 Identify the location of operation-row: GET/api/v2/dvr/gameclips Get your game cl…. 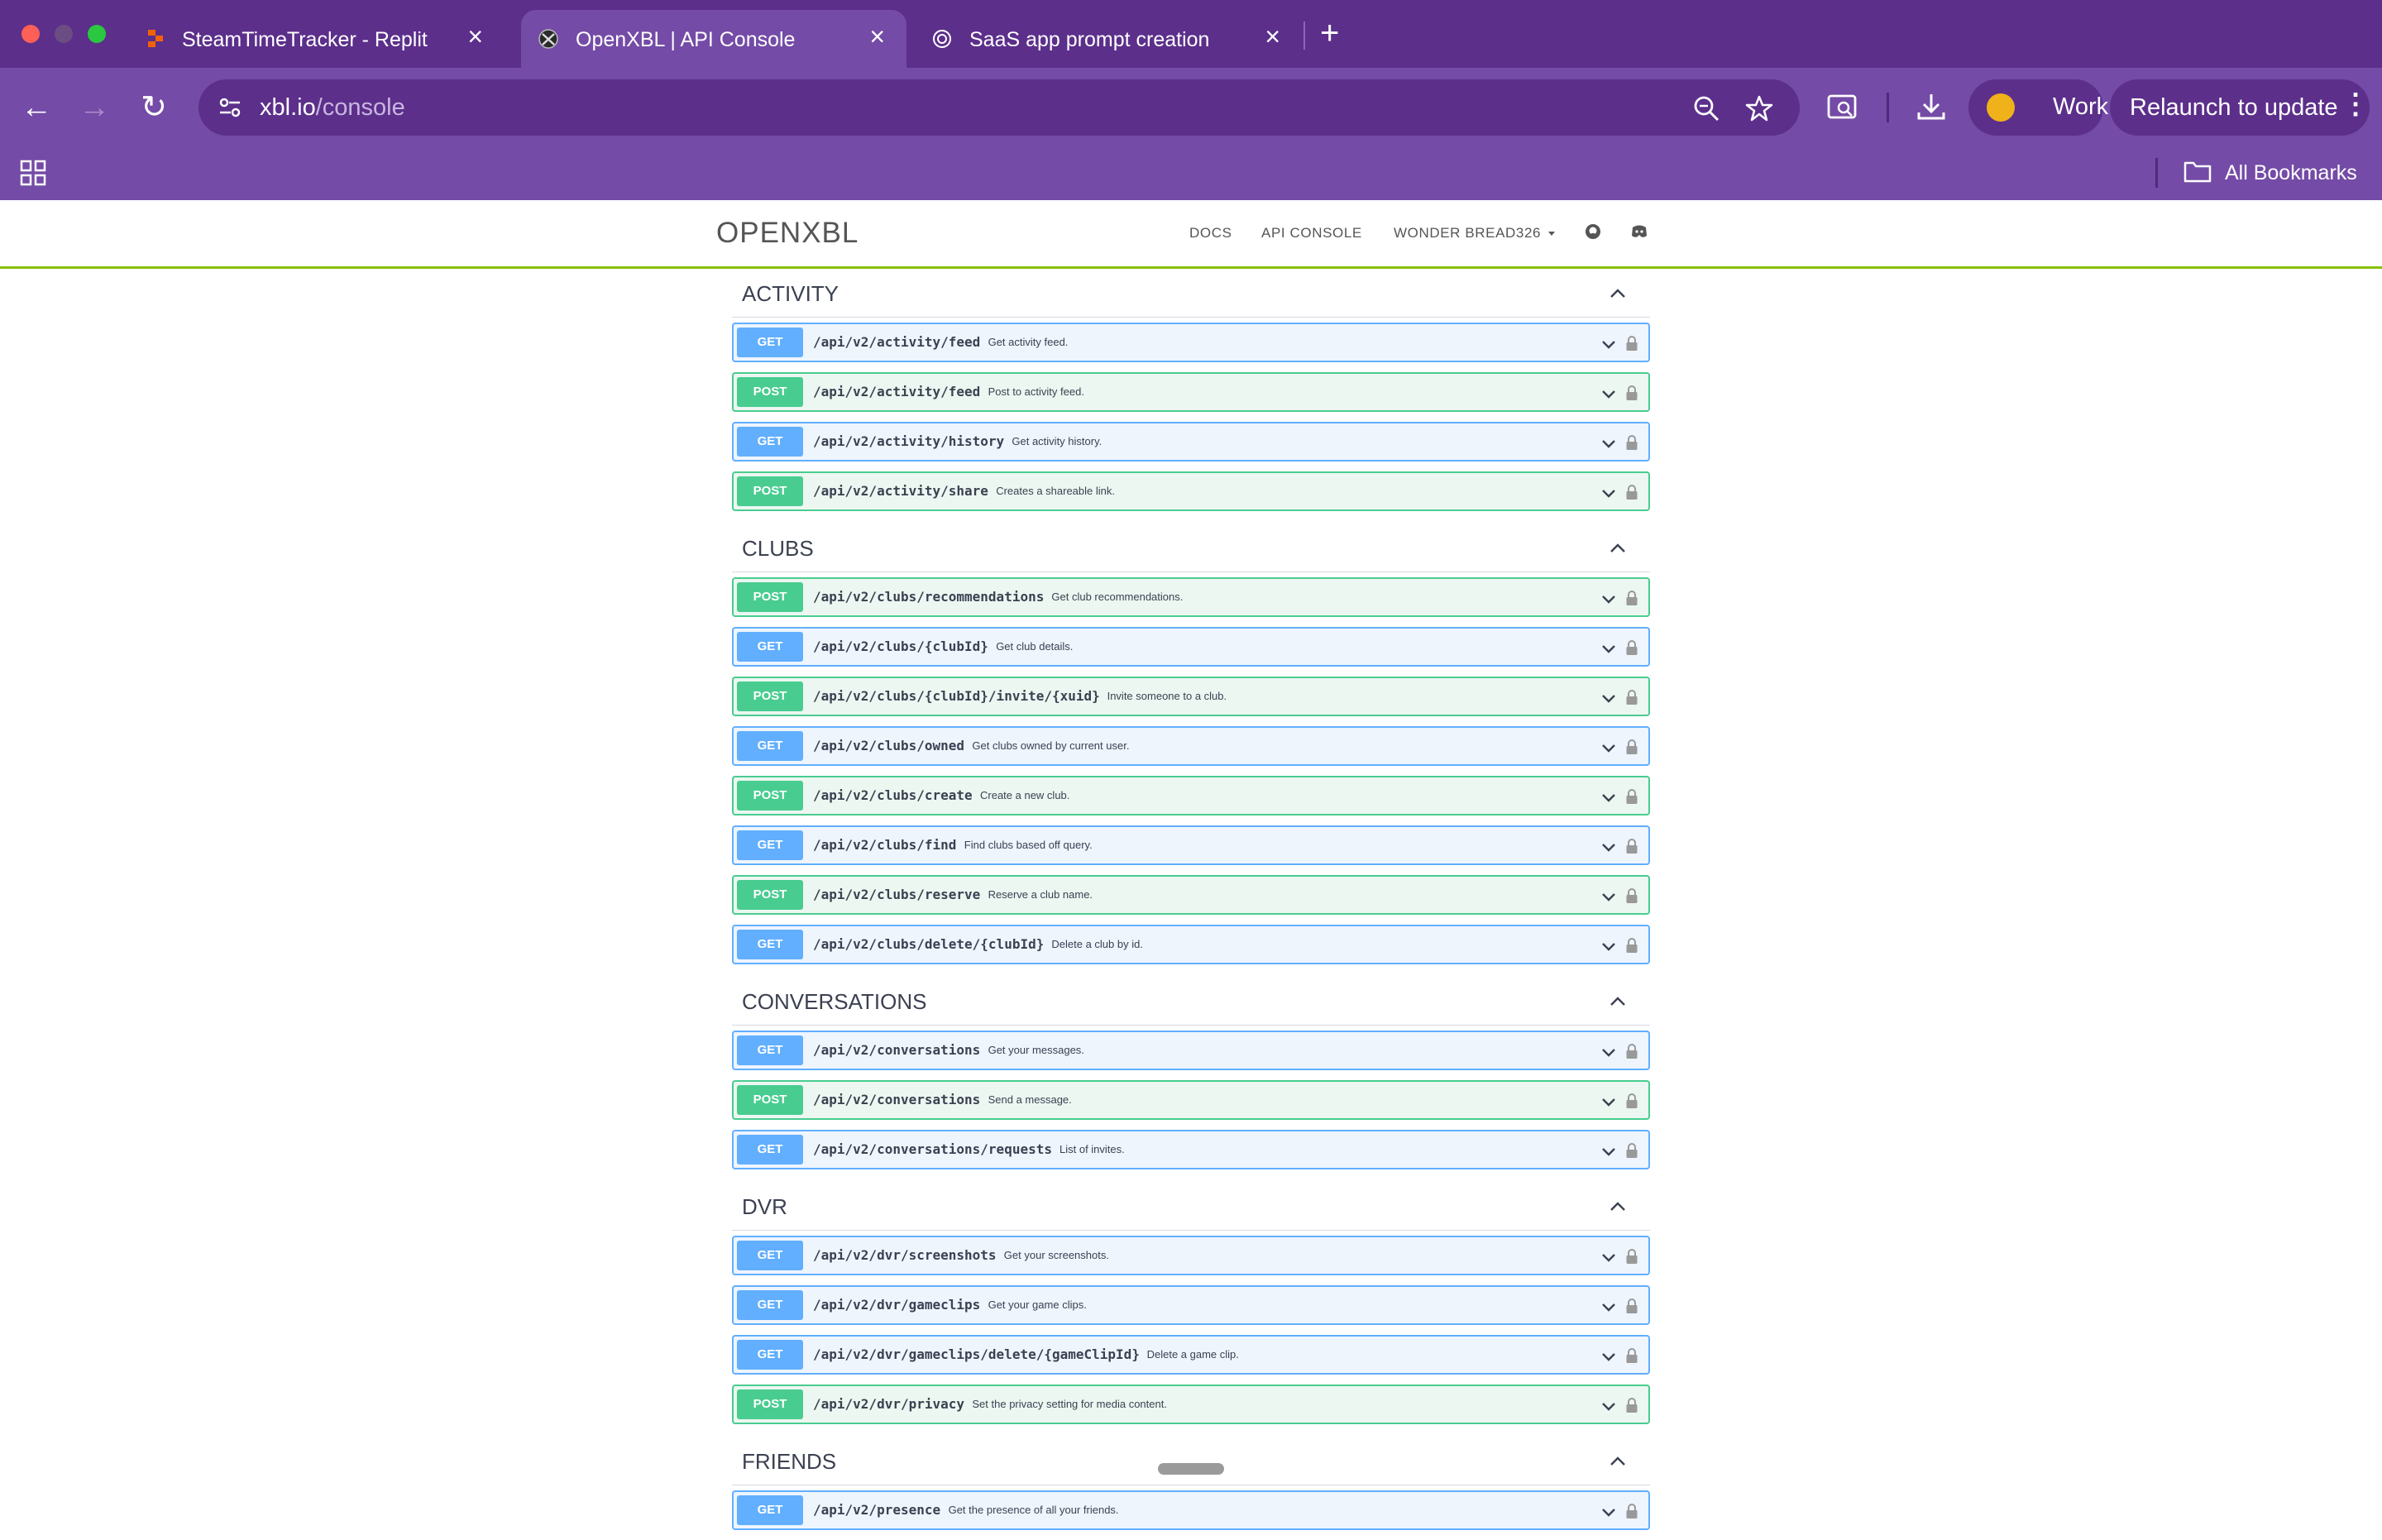
(1191, 1305).